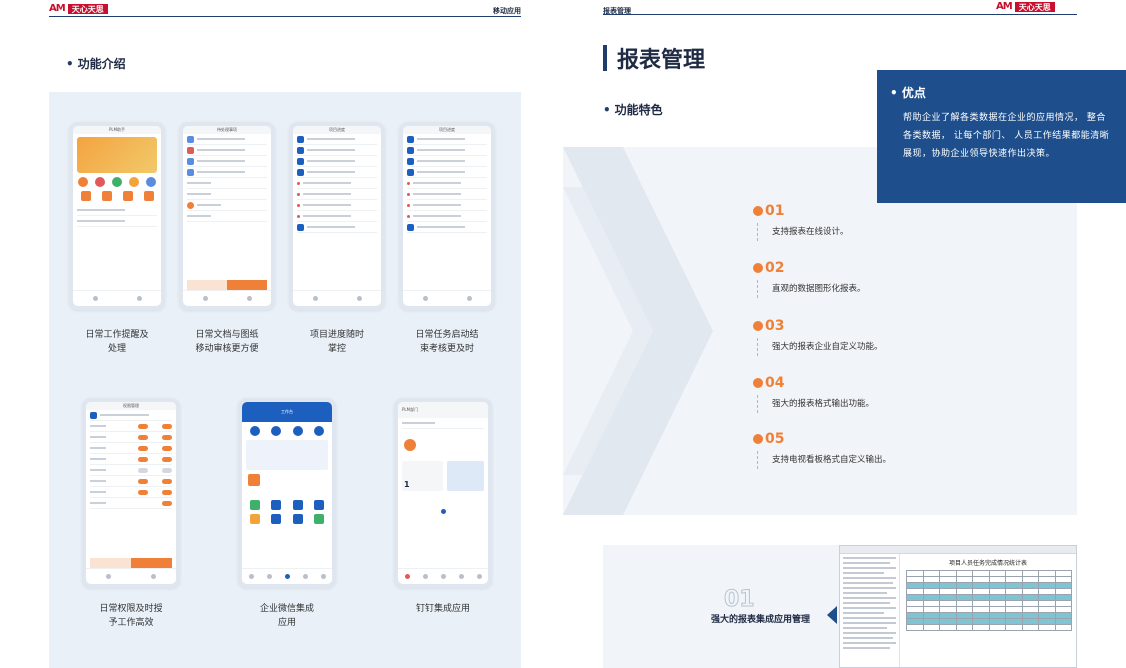 The width and height of the screenshot is (1126, 668). What do you see at coordinates (287, 455) in the screenshot?
I see `promo-card` at bounding box center [287, 455].